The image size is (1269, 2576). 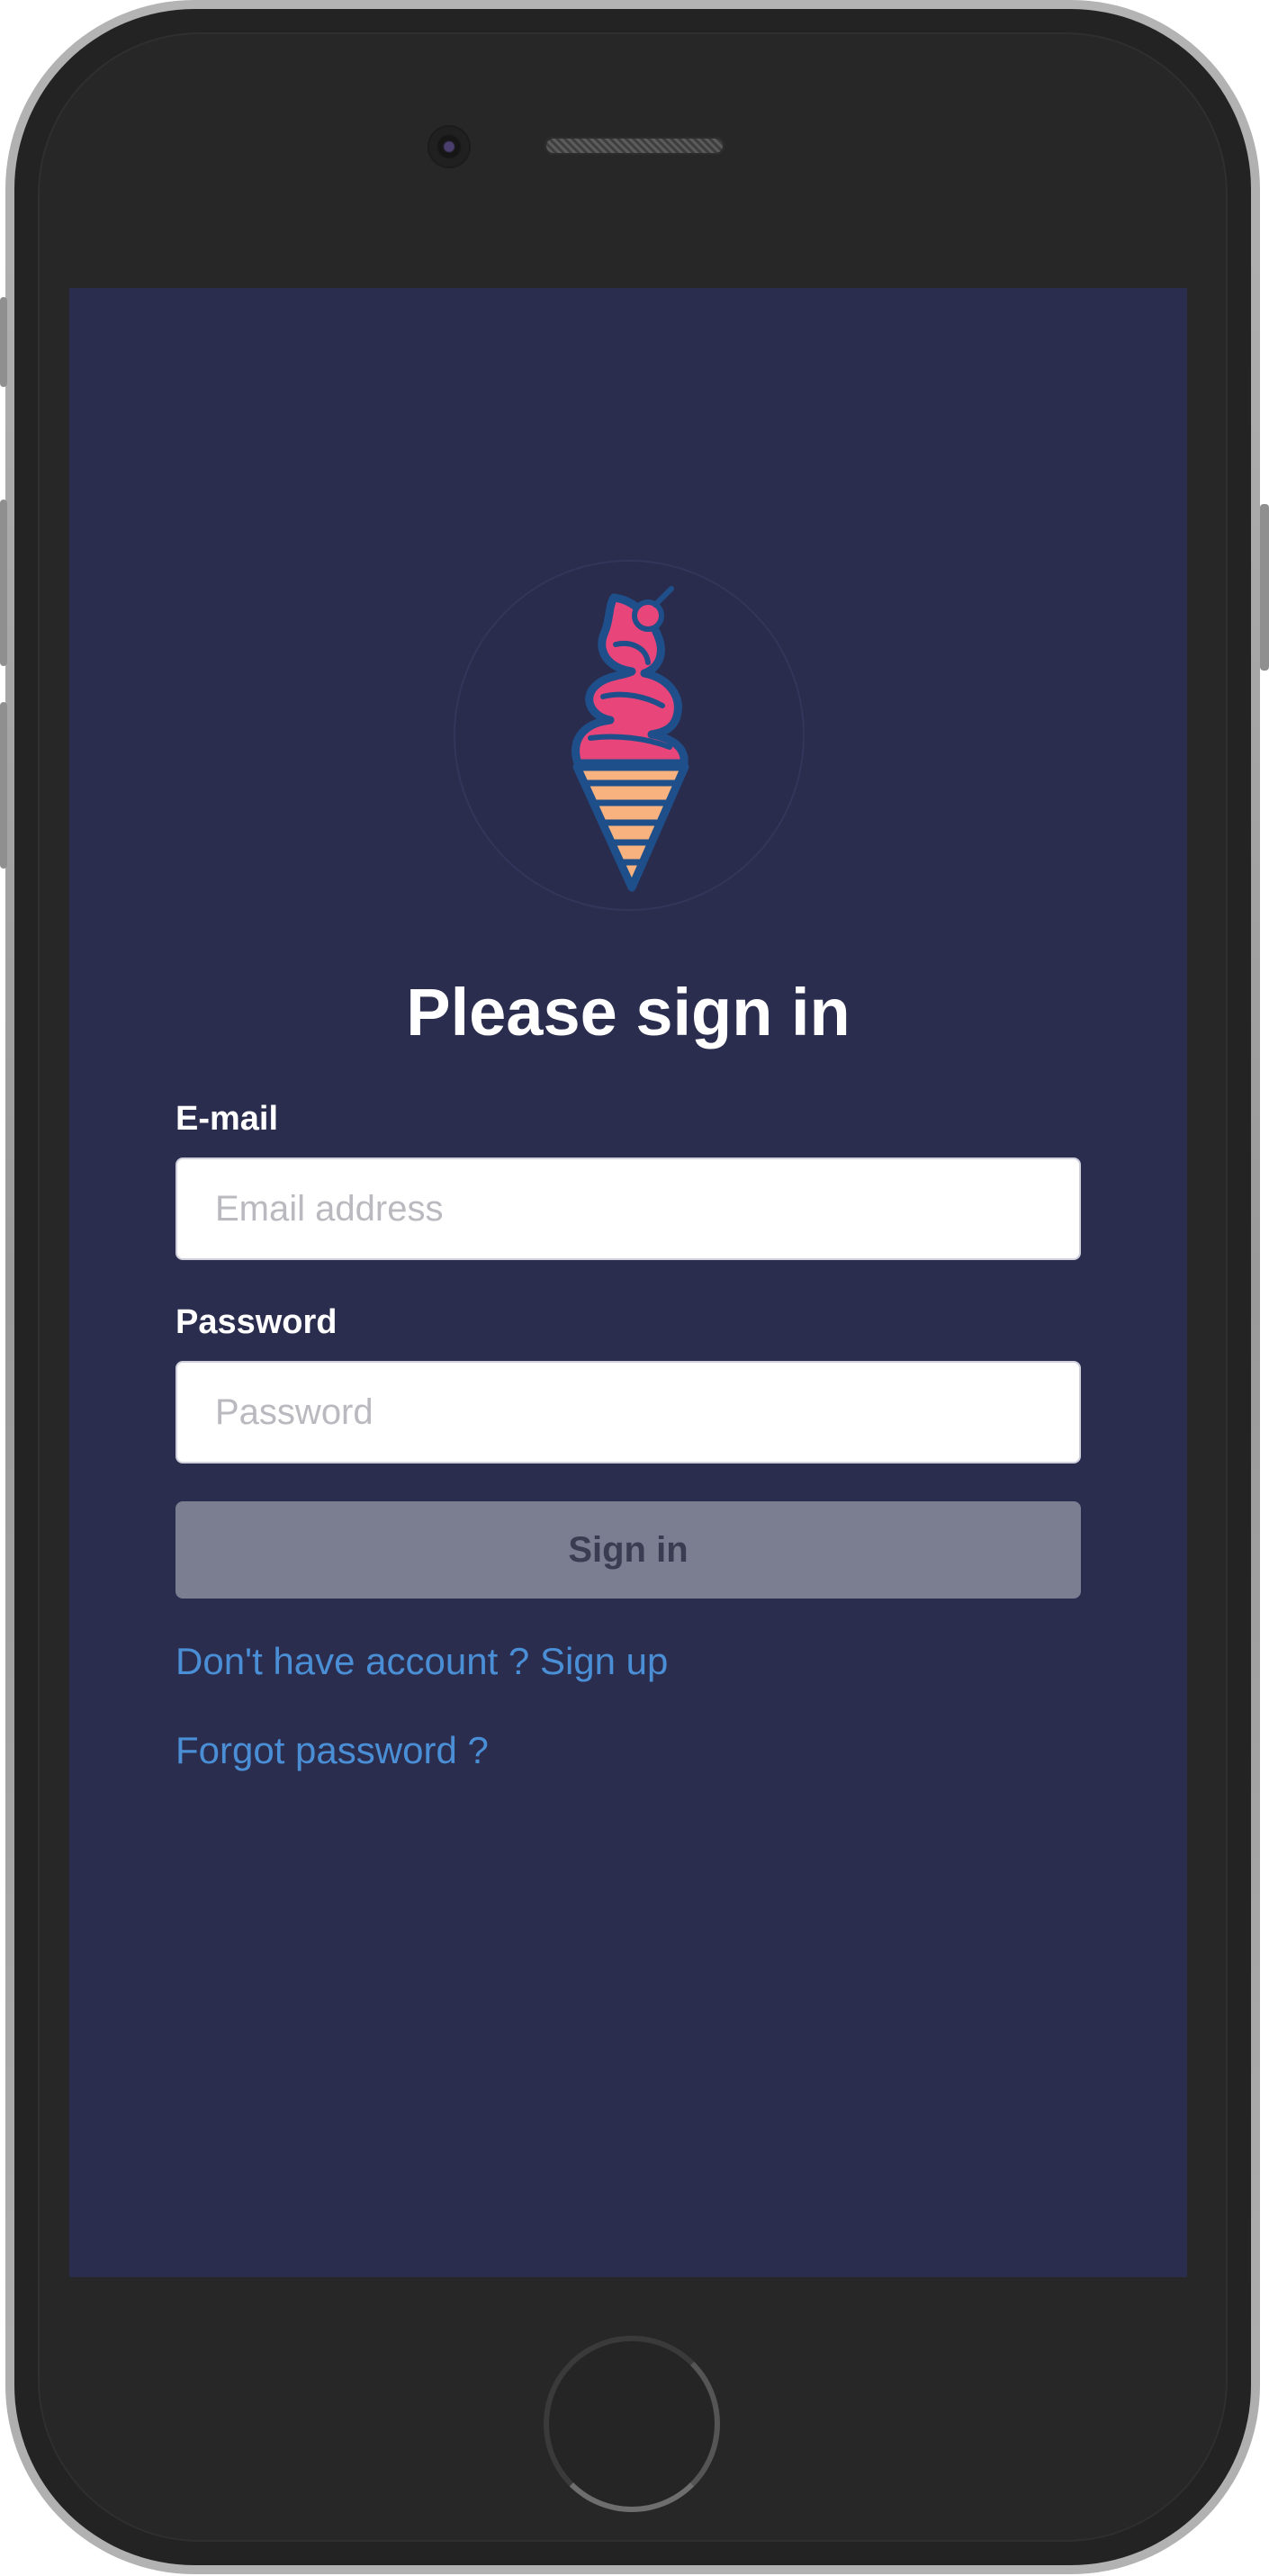 What do you see at coordinates (628, 1012) in the screenshot?
I see `page-title: Please sign in` at bounding box center [628, 1012].